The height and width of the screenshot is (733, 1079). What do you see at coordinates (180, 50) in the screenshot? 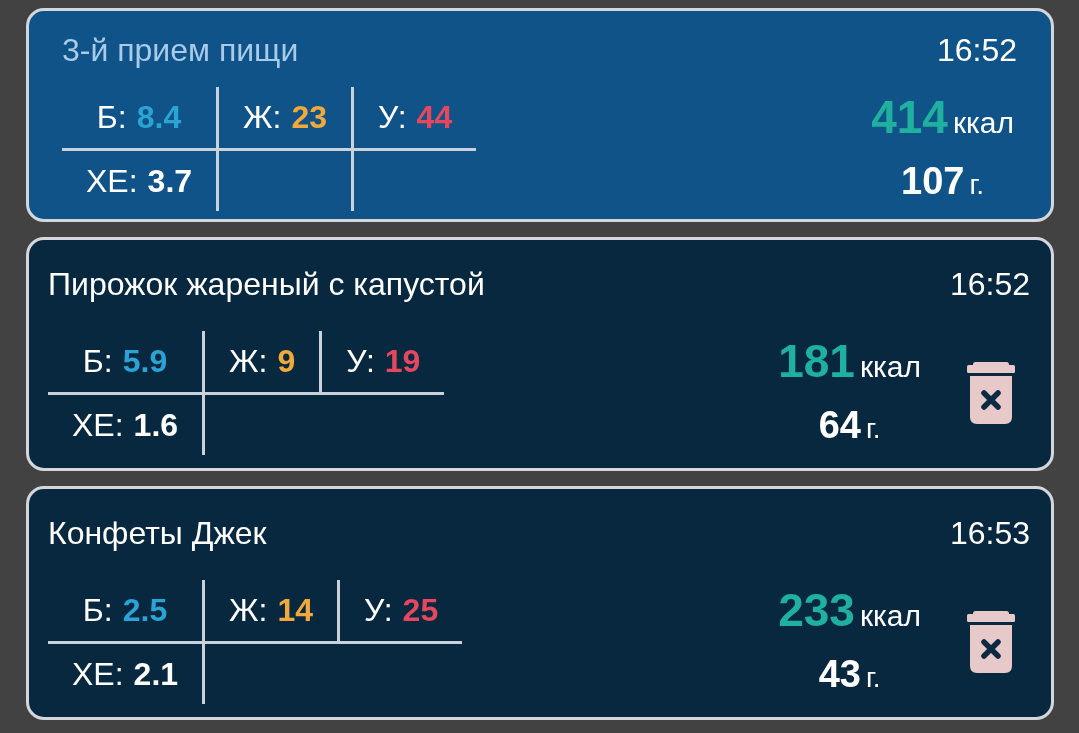
I see `meal-title: 3-й прием пищи` at bounding box center [180, 50].